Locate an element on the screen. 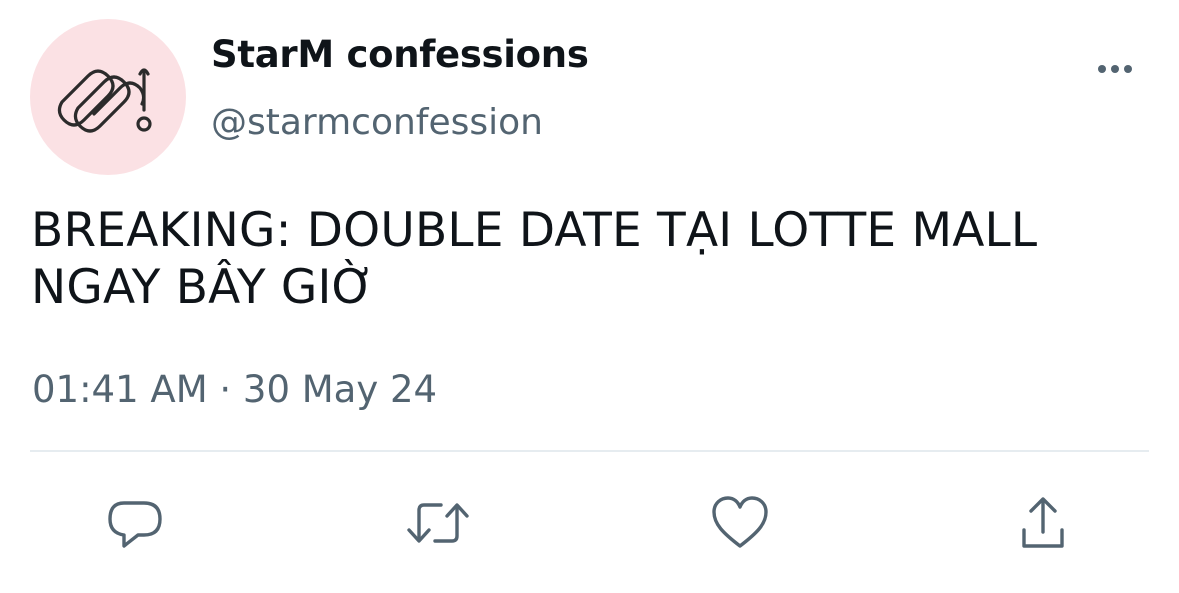 The width and height of the screenshot is (1179, 593). user-handle: @starmconfession is located at coordinates (377, 122).